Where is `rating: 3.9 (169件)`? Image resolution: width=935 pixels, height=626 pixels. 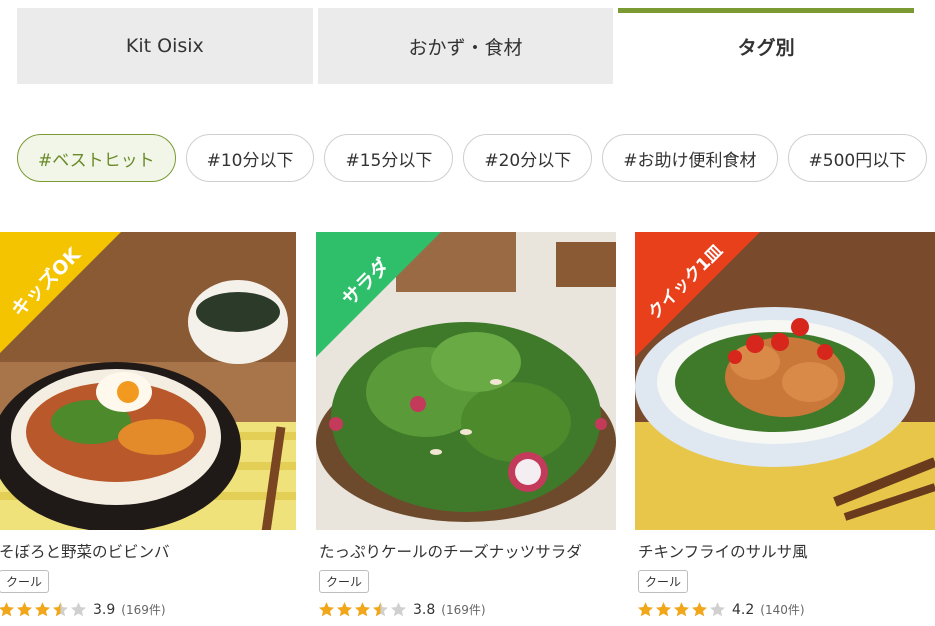
rating: 3.9 (169件) is located at coordinates (148, 609).